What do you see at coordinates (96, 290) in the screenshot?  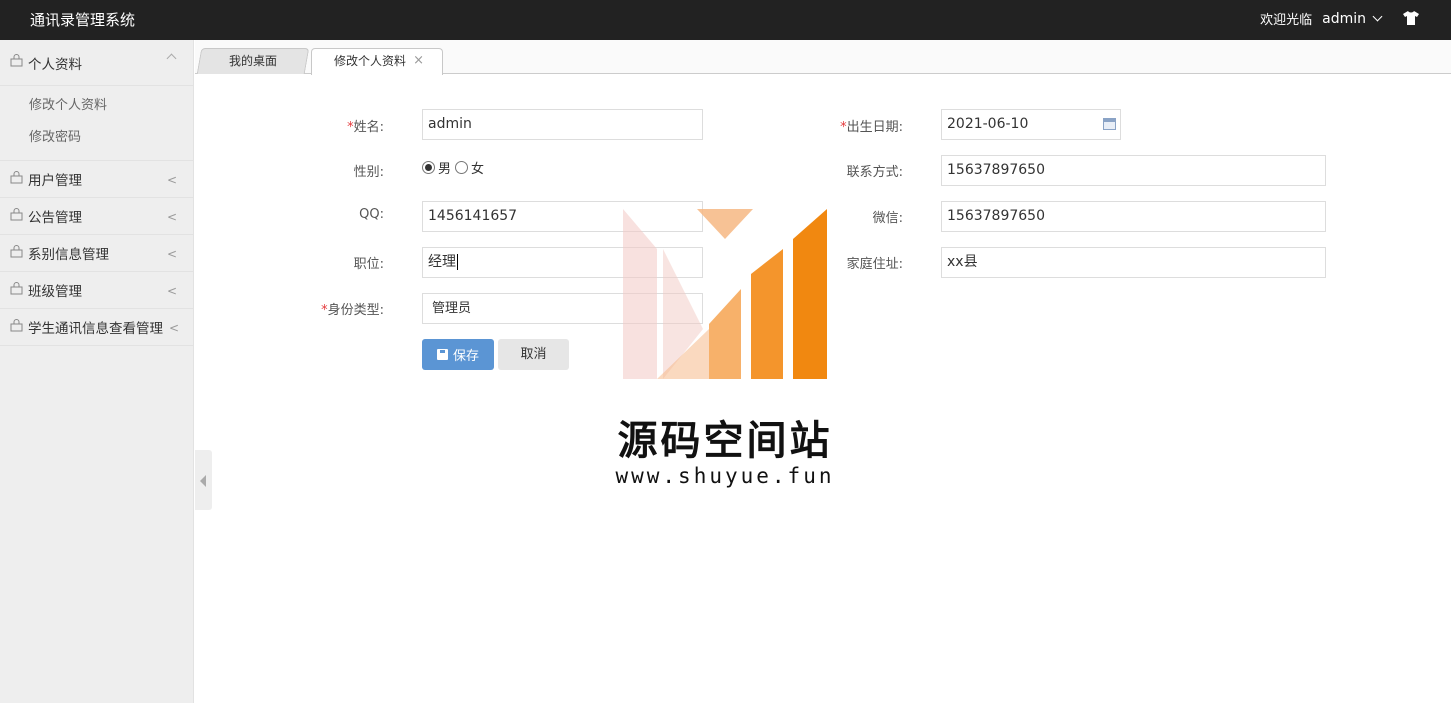 I see `sidebar-item-classes: 班级管理 <` at bounding box center [96, 290].